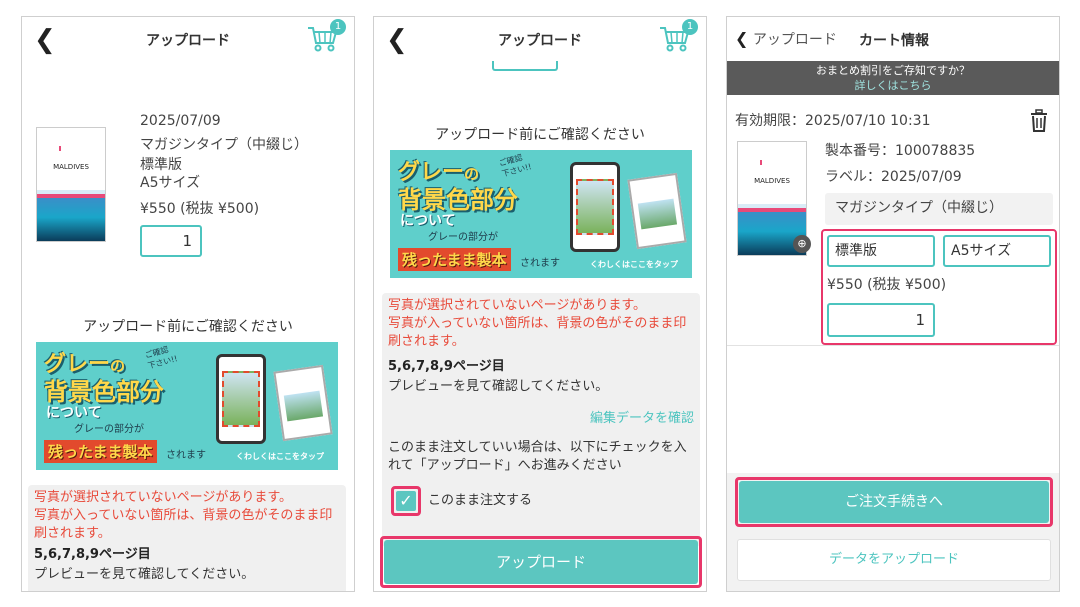  Describe the element at coordinates (71, 219) in the screenshot. I see `thumb-photo` at that location.